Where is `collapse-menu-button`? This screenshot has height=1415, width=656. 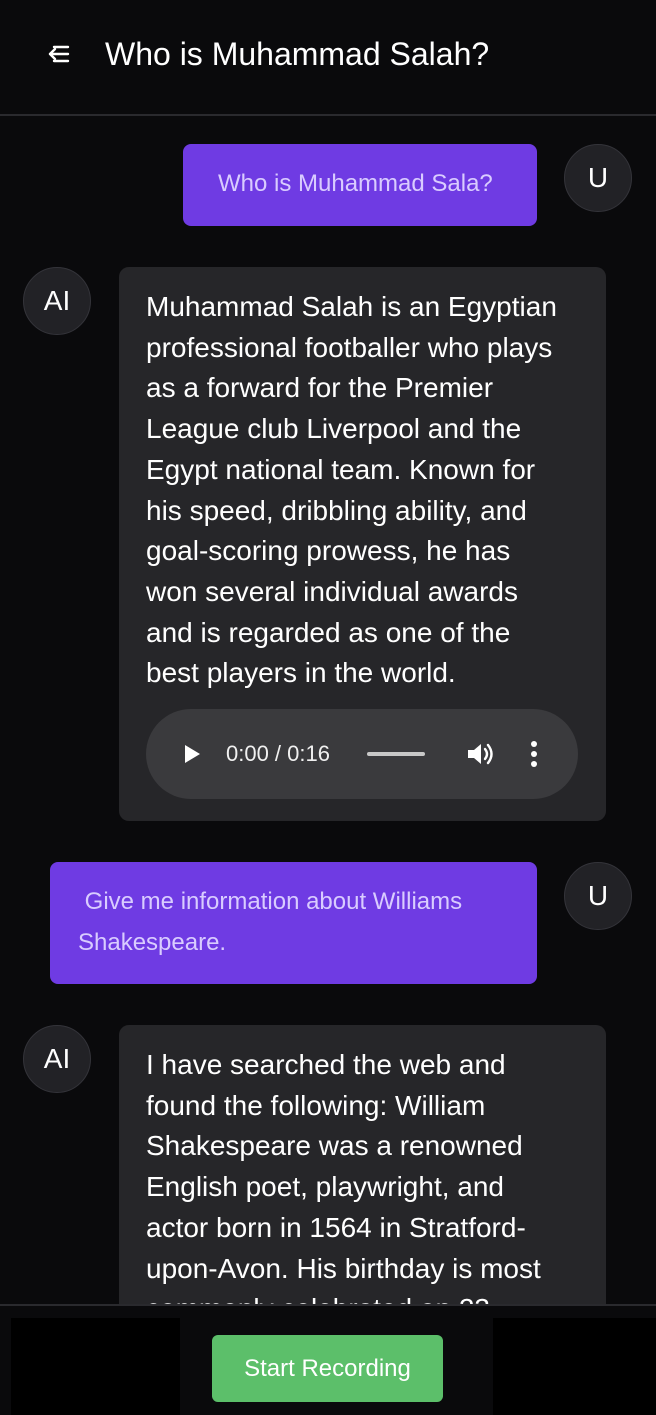 collapse-menu-button is located at coordinates (58, 54).